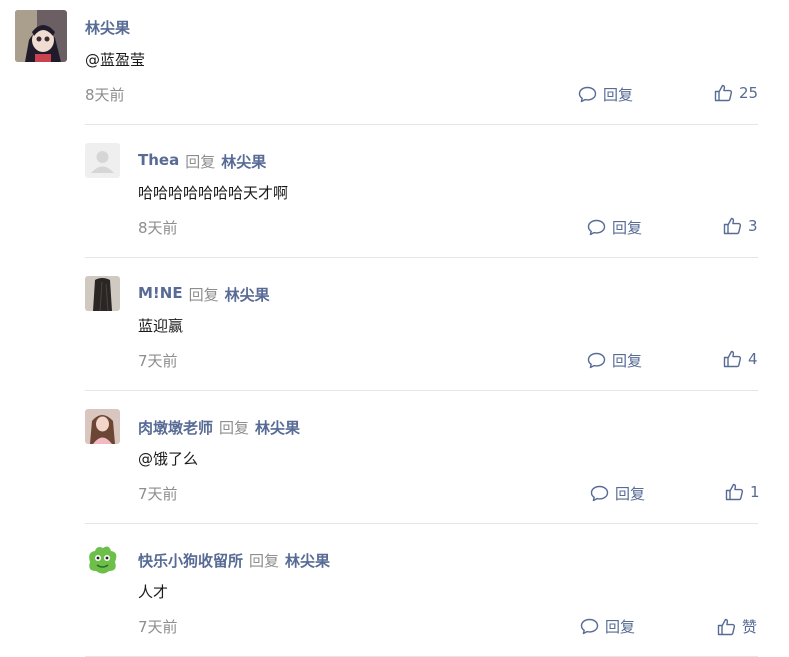  Describe the element at coordinates (749, 93) in the screenshot. I see `like-count: 25` at that location.